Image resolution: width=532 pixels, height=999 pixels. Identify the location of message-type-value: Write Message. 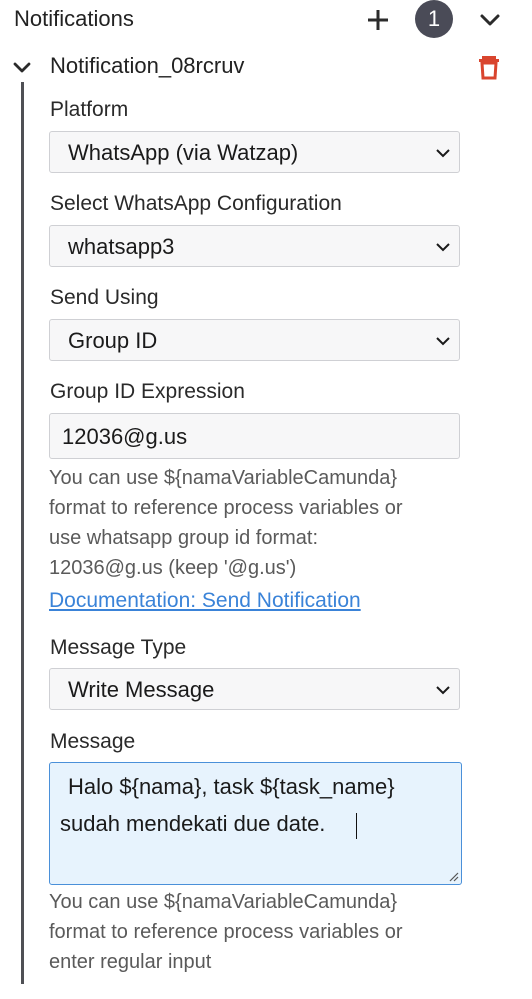
(141, 689).